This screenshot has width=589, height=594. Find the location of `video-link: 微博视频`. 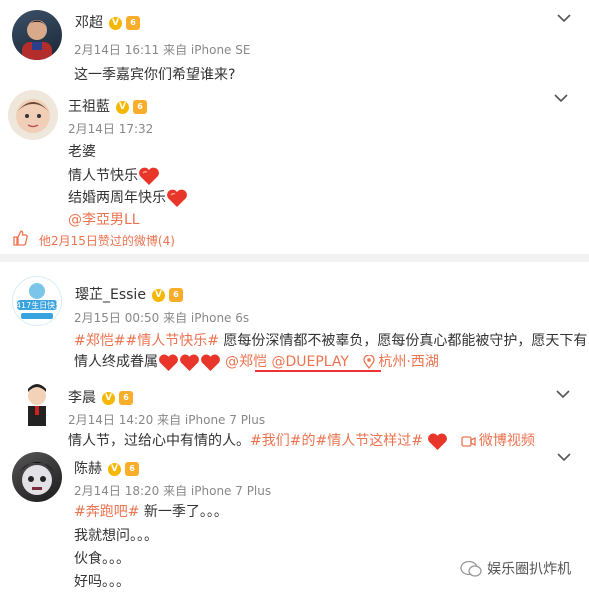

video-link: 微博视频 is located at coordinates (507, 441).